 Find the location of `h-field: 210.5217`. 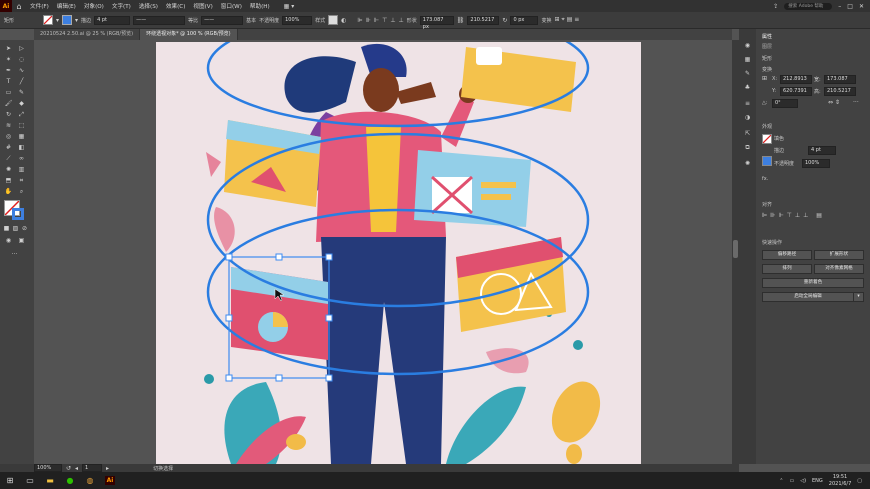

h-field: 210.5217 is located at coordinates (840, 91).